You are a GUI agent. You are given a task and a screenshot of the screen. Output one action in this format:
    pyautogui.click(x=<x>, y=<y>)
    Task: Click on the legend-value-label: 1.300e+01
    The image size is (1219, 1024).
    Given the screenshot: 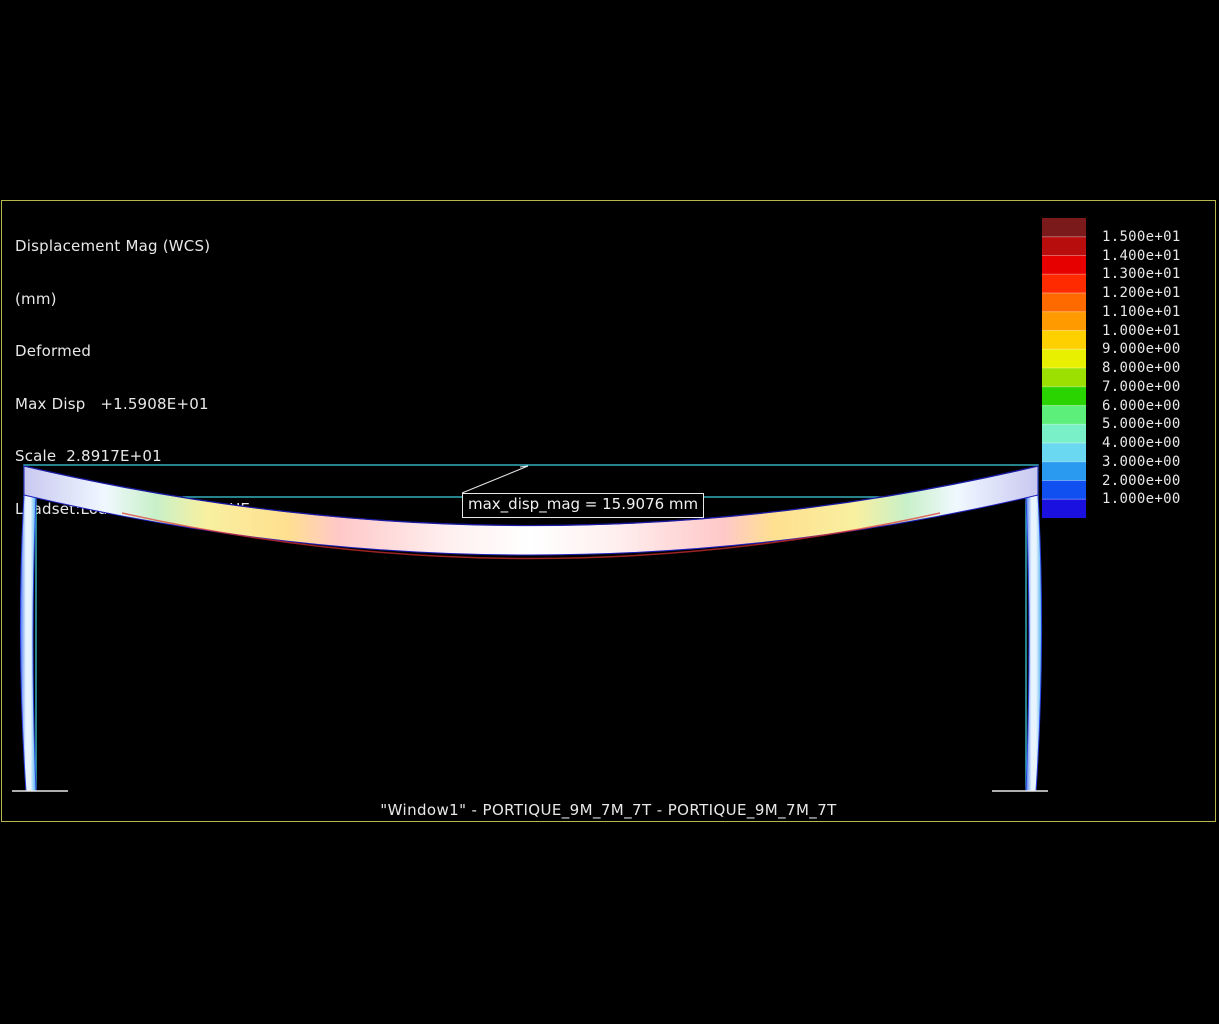 What is the action you would take?
    pyautogui.click(x=1141, y=274)
    